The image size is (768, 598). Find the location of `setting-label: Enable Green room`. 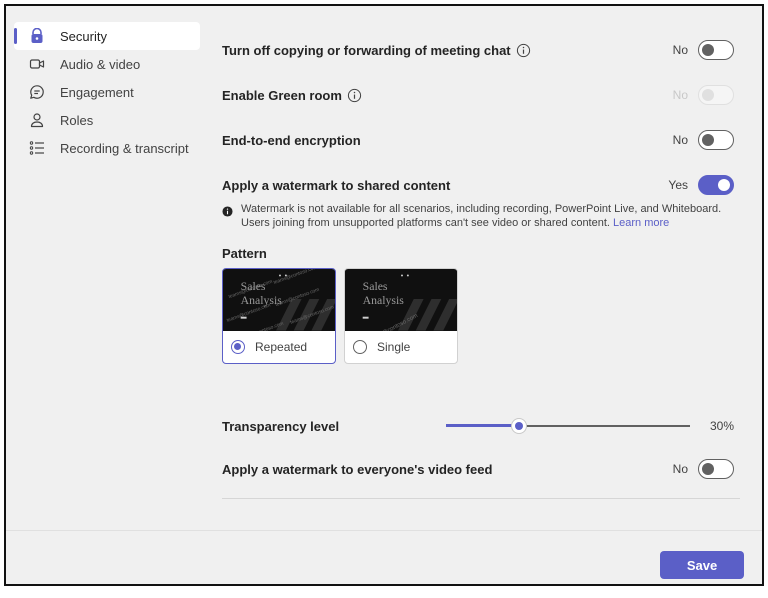

setting-label: Enable Green room is located at coordinates (292, 95).